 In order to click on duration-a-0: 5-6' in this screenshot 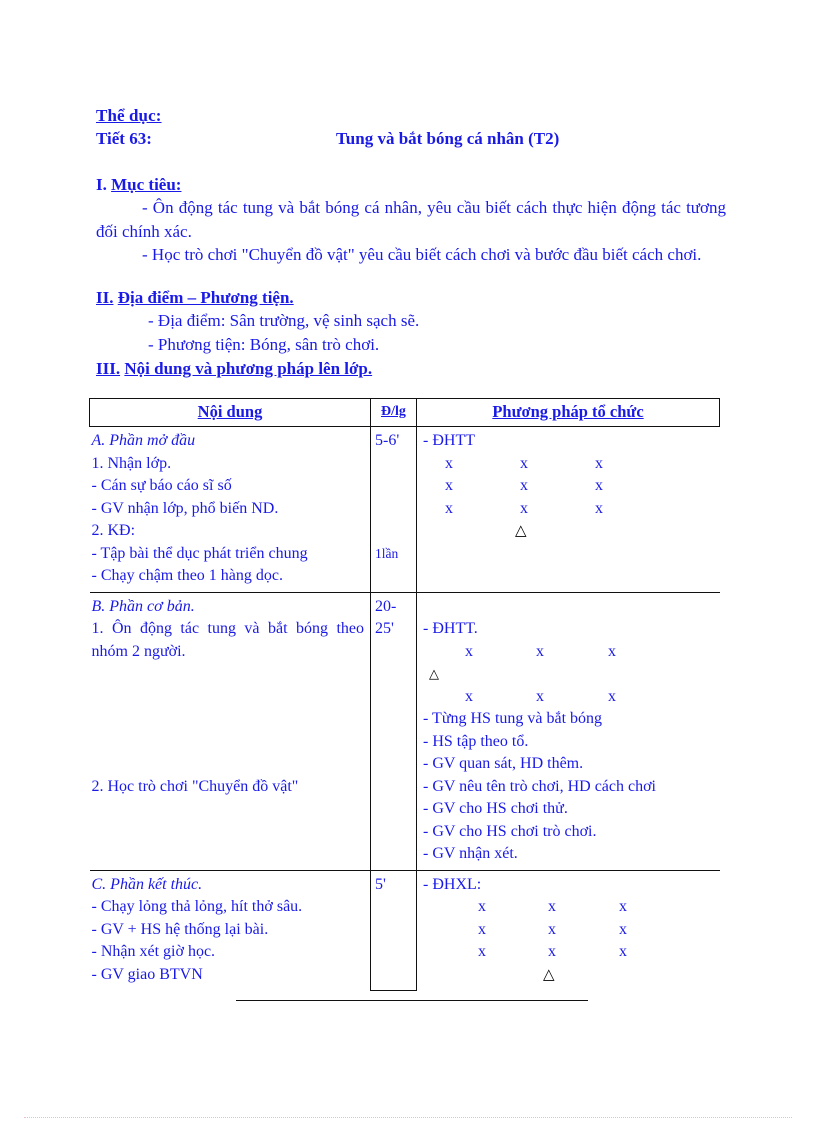, I will do `click(387, 440)`.